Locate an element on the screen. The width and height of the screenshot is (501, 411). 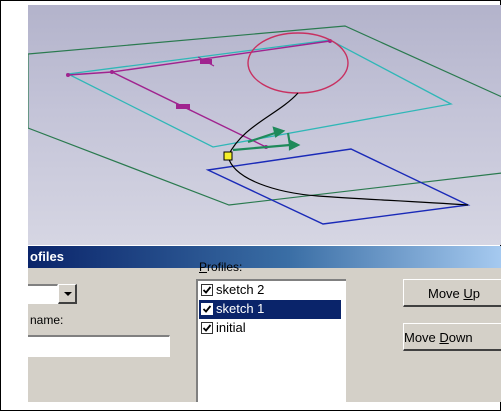
axis-arrow is located at coordinates (266, 139).